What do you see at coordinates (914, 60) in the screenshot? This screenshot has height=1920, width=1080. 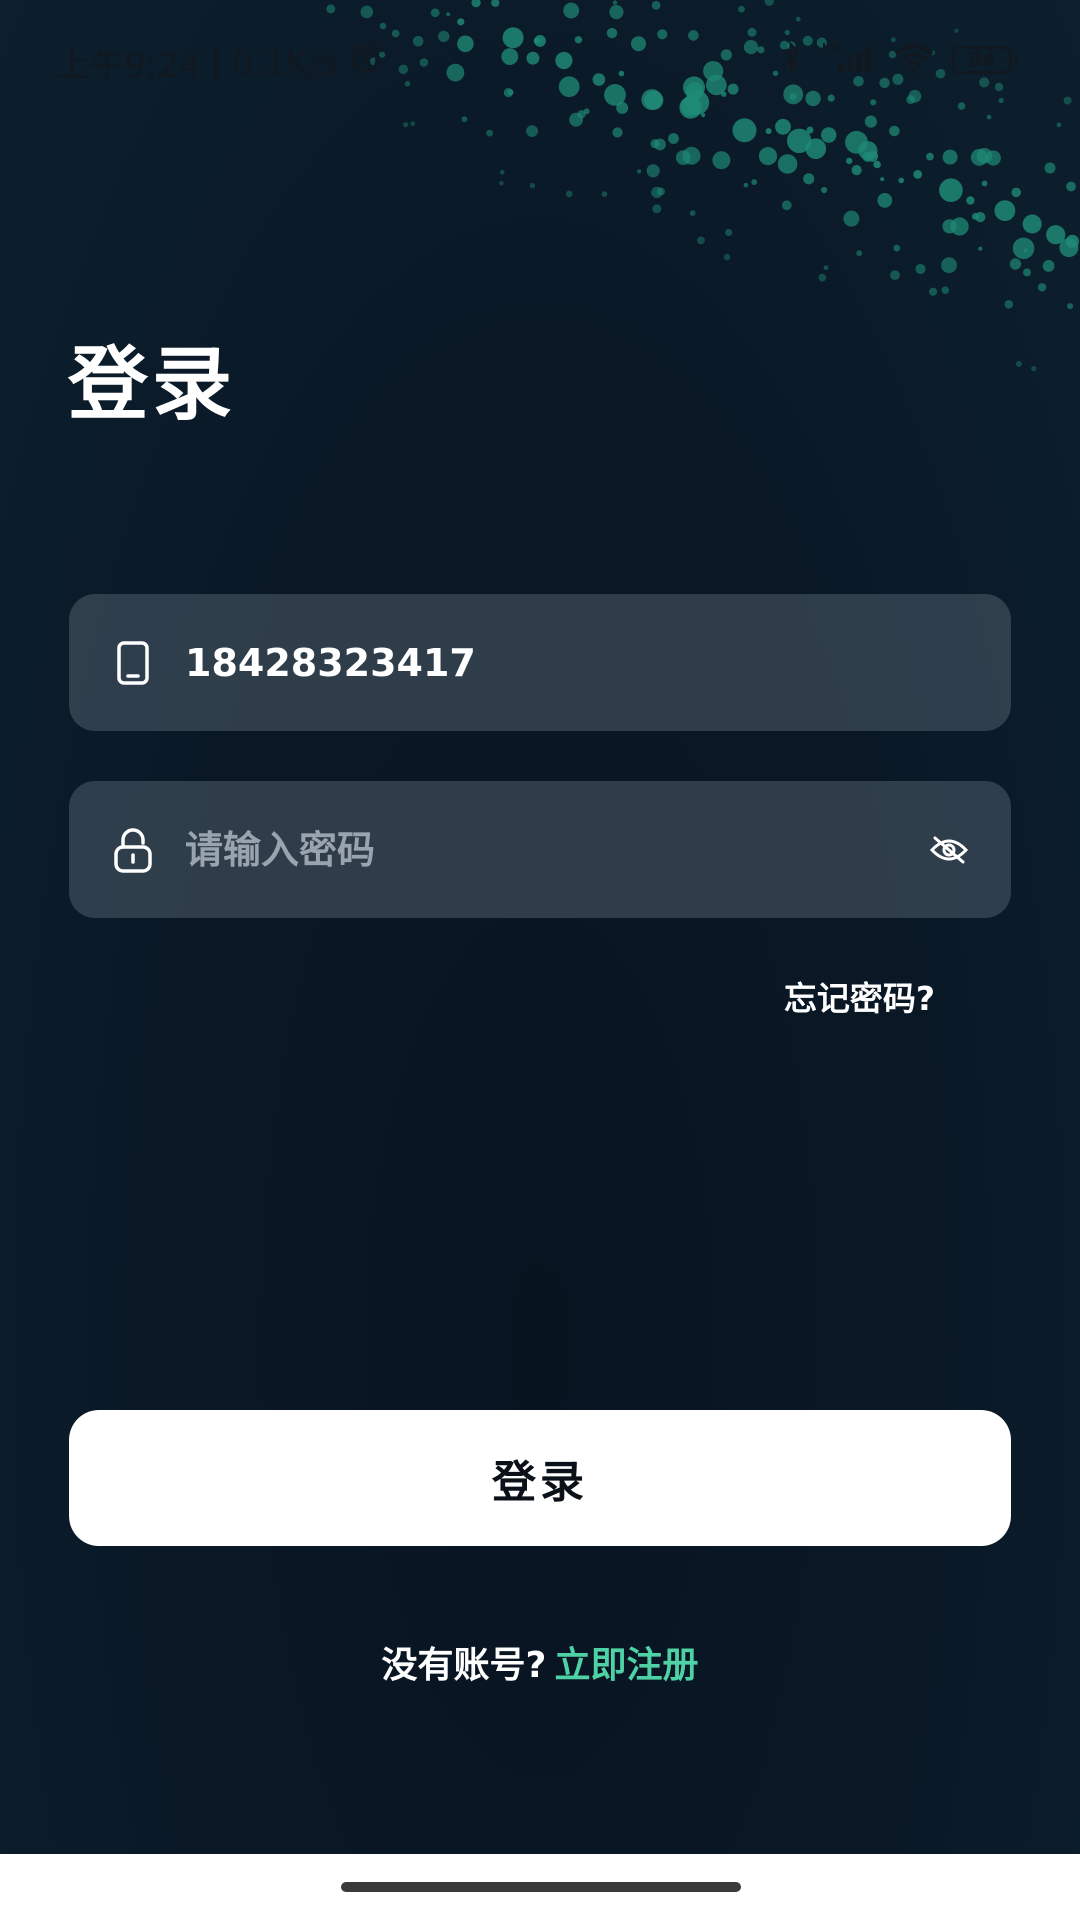 I see `wifi-icon` at bounding box center [914, 60].